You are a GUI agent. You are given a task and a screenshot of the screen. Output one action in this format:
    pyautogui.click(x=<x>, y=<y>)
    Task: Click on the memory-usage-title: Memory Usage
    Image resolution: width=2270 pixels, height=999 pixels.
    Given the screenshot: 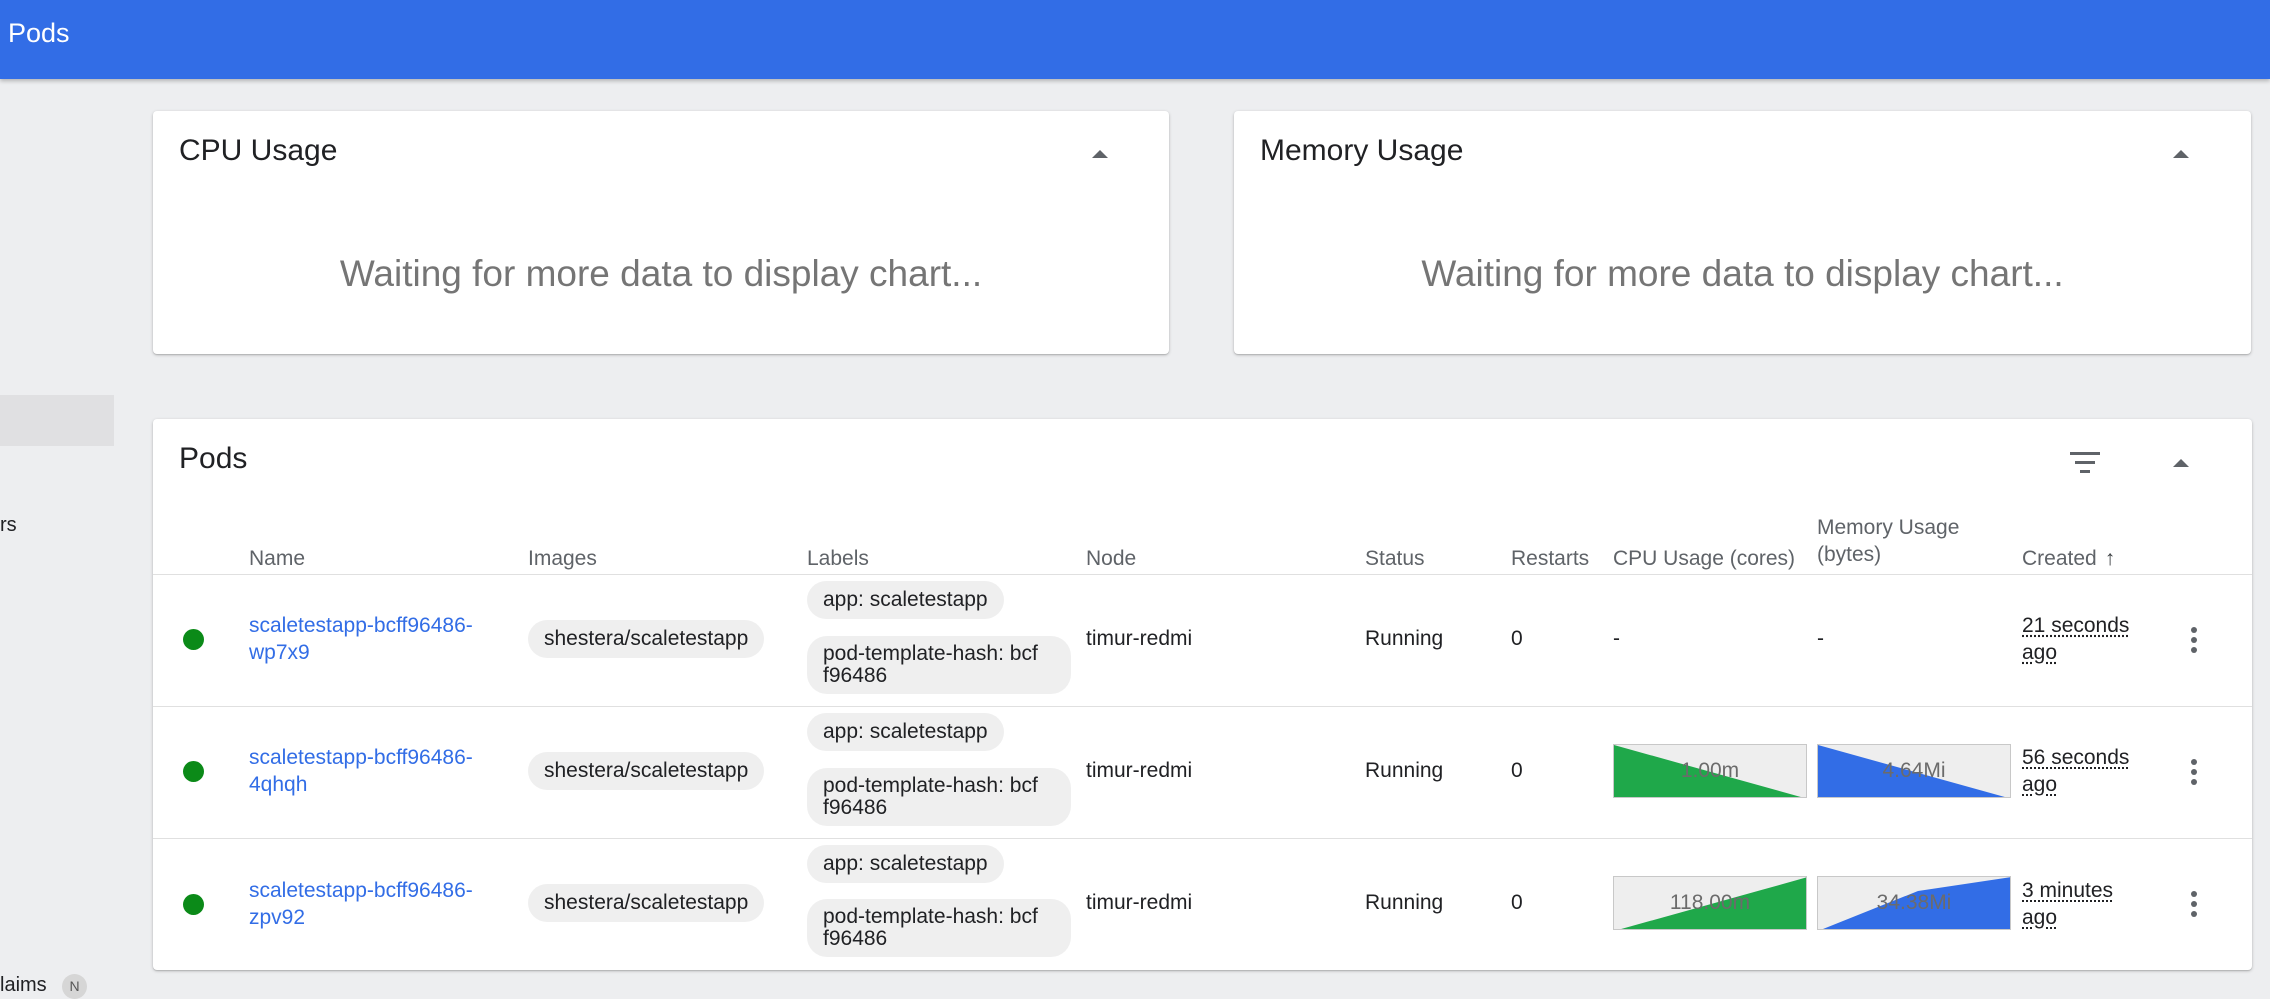 What is the action you would take?
    pyautogui.click(x=1362, y=150)
    